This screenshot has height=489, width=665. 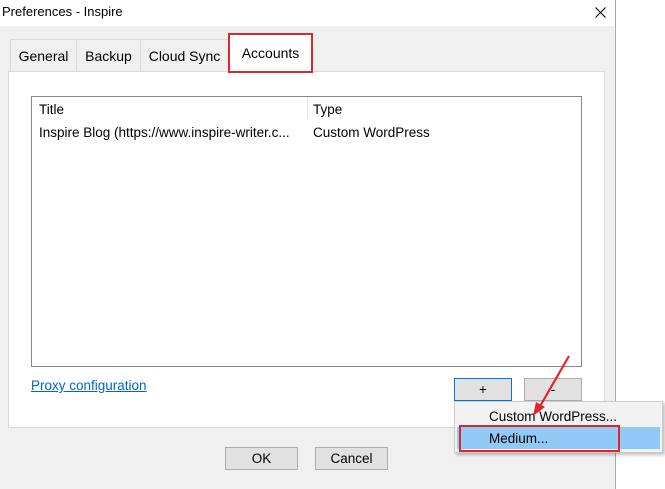 I want to click on close-button, so click(x=600, y=12).